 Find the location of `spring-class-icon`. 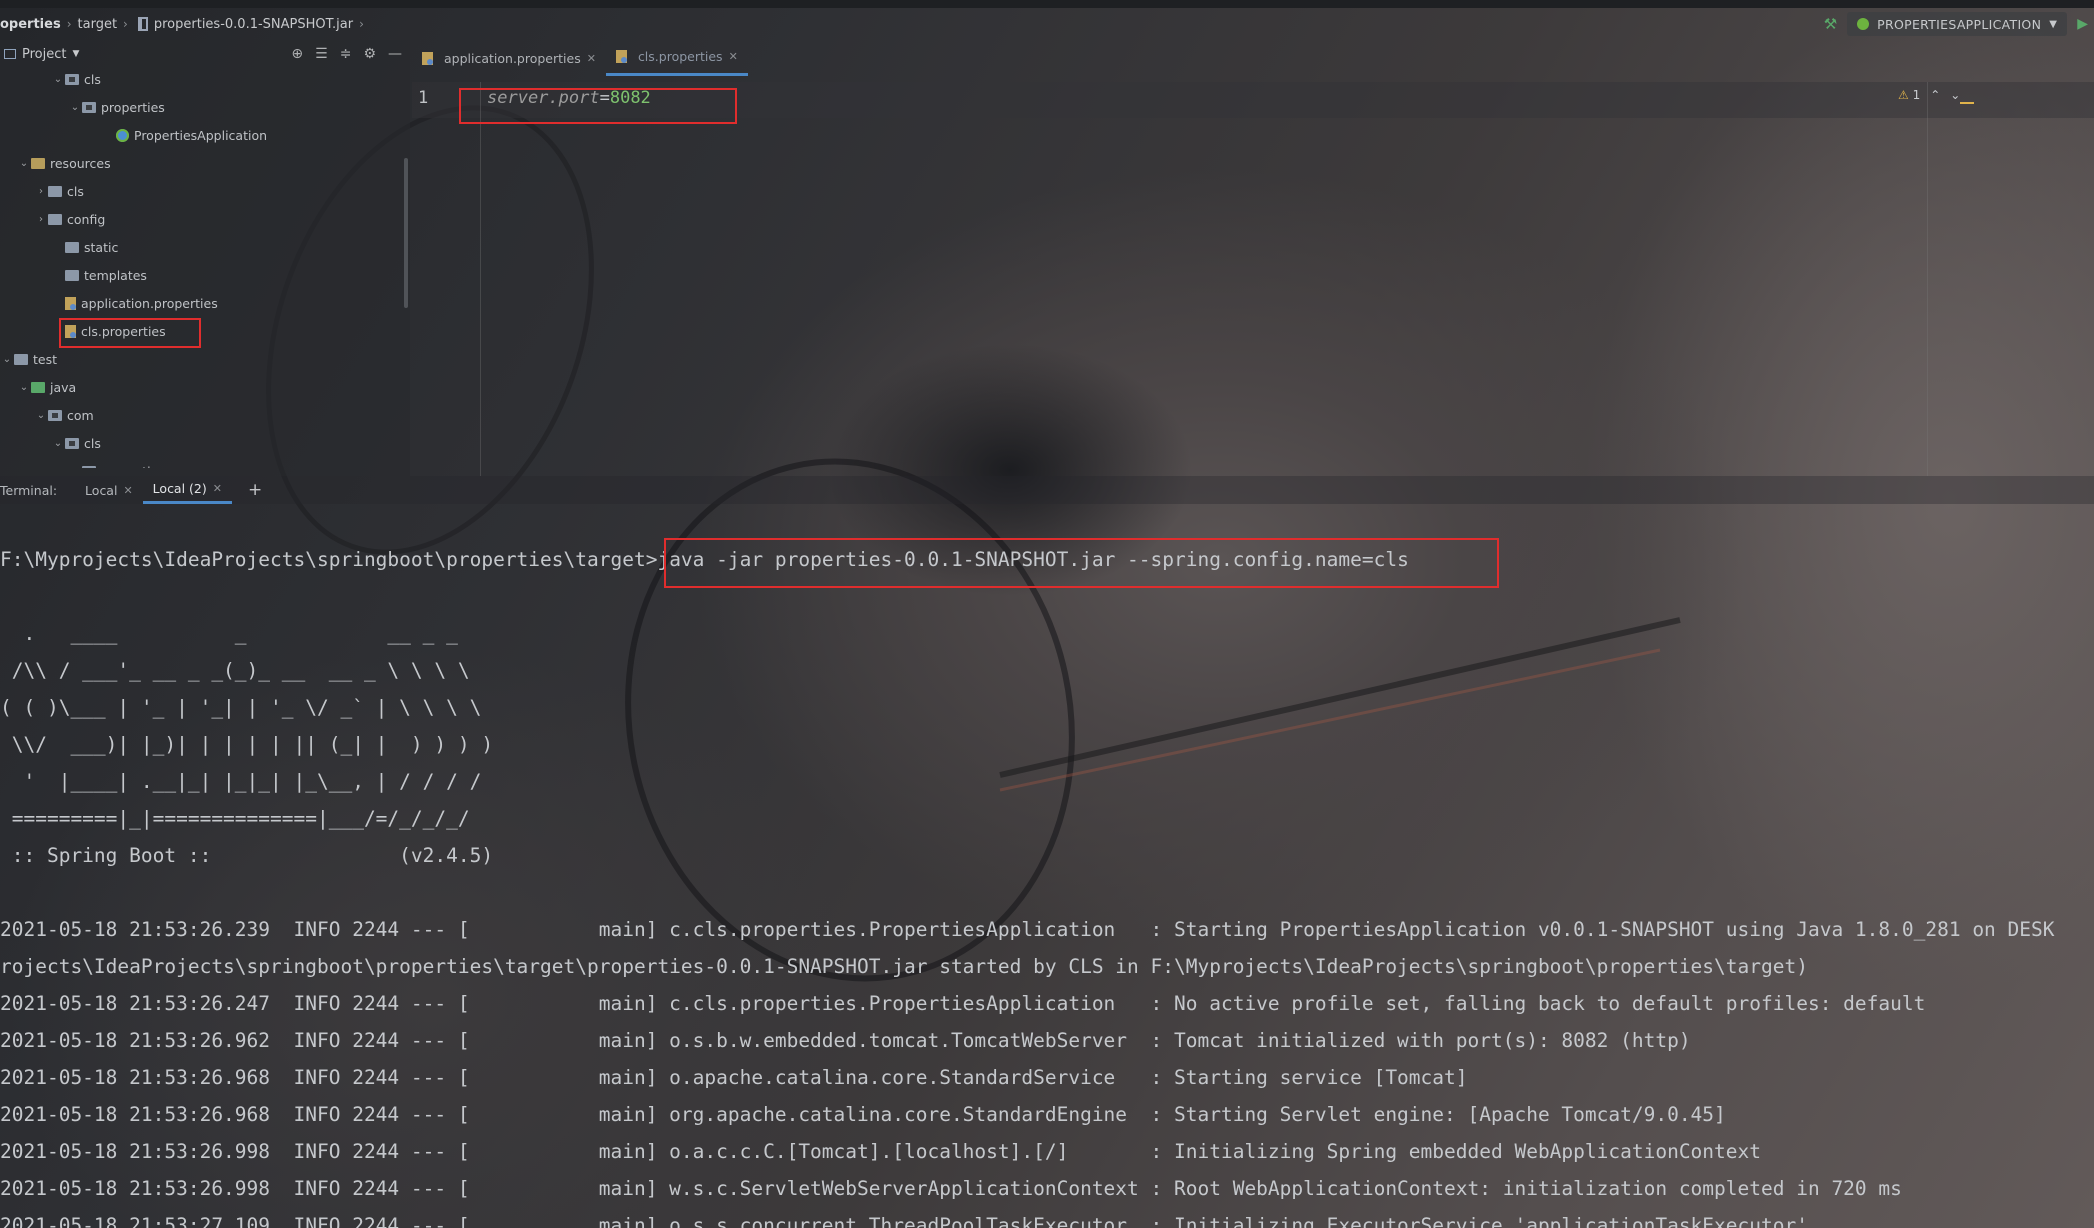

spring-class-icon is located at coordinates (122, 135).